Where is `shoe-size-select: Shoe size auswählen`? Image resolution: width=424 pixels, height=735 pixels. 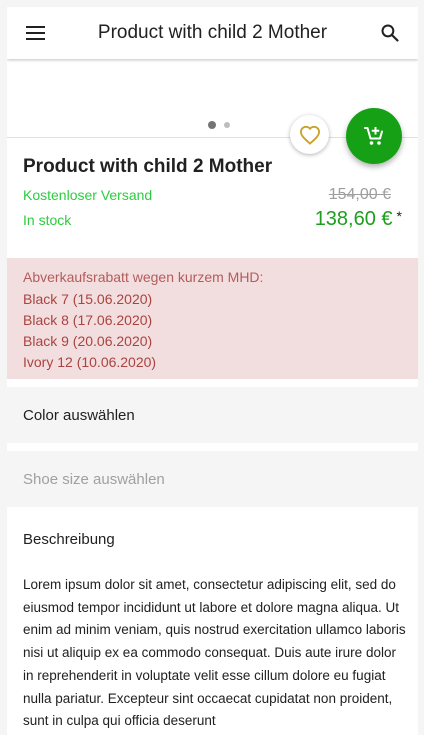
shoe-size-select: Shoe size auswählen is located at coordinates (212, 479).